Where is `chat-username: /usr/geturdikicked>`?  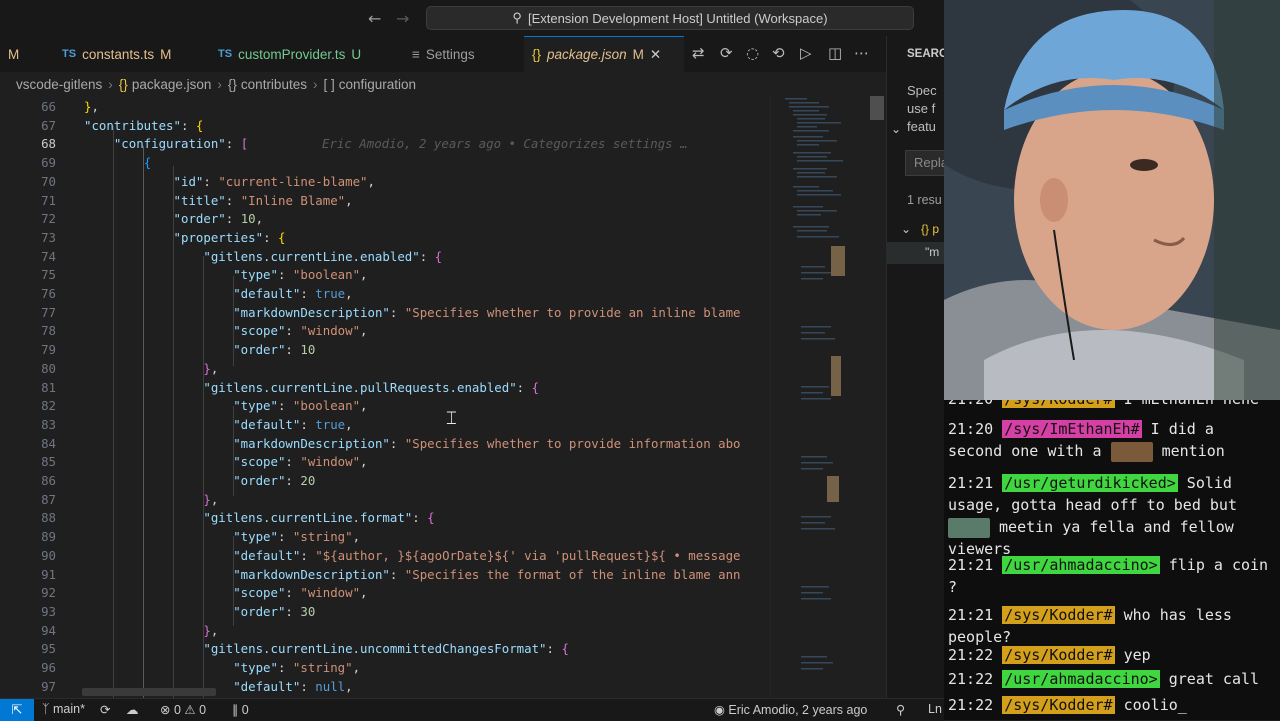
chat-username: /usr/geturdikicked> is located at coordinates (1090, 483).